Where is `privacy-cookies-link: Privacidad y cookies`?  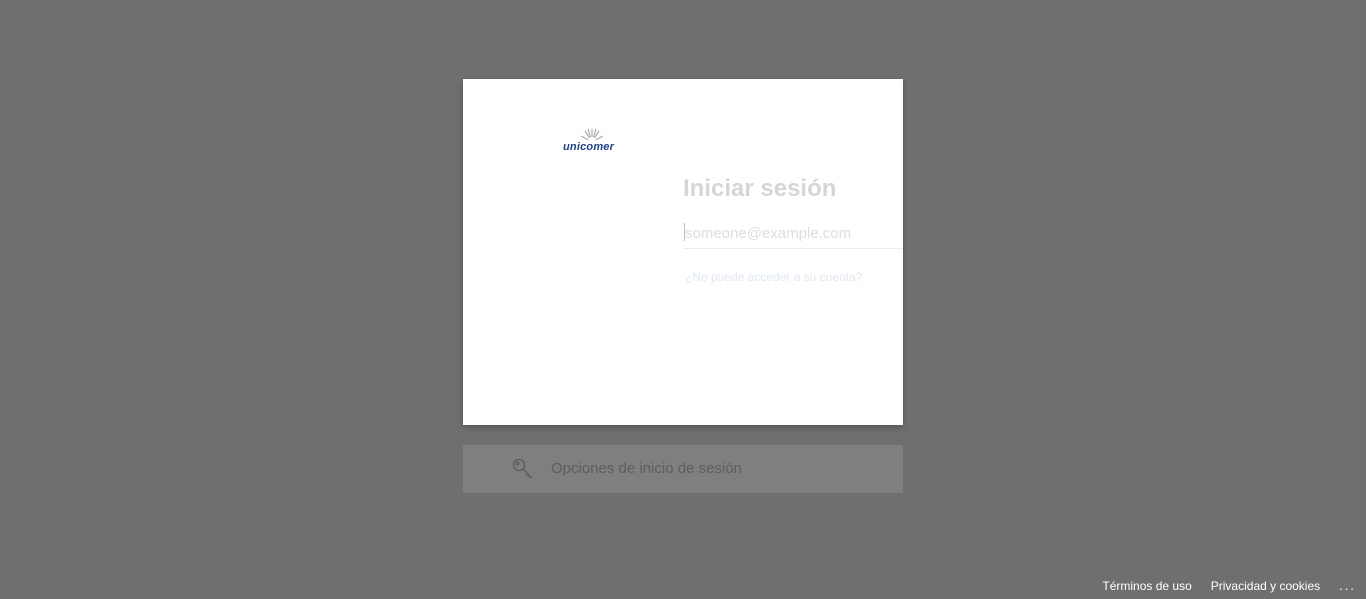 privacy-cookies-link: Privacidad y cookies is located at coordinates (1265, 586).